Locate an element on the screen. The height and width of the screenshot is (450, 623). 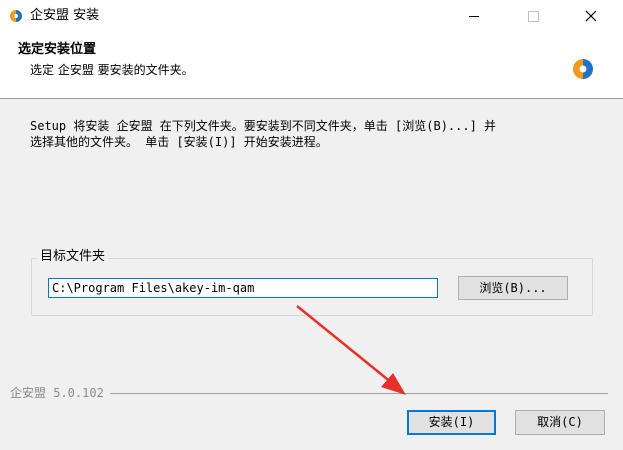
app-icon is located at coordinates (16, 16).